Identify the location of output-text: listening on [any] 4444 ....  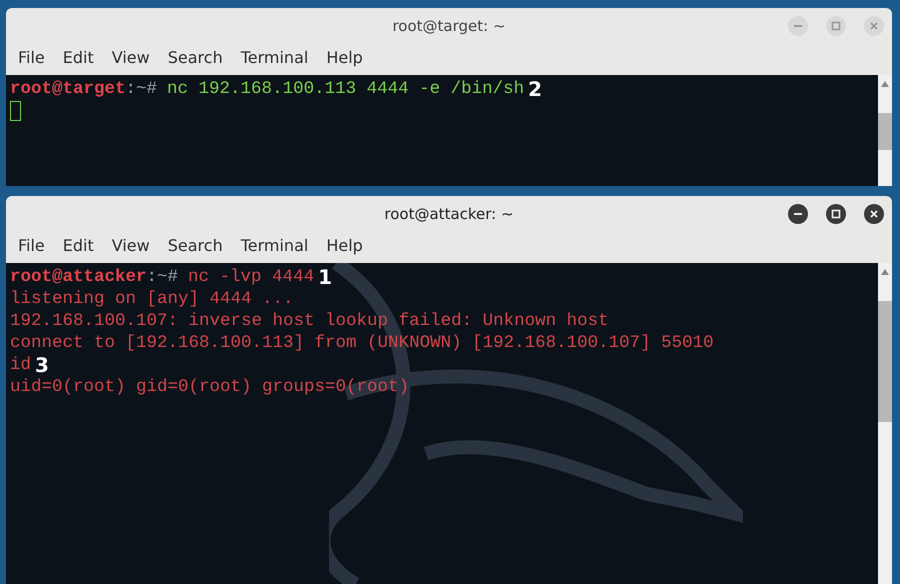
(152, 299).